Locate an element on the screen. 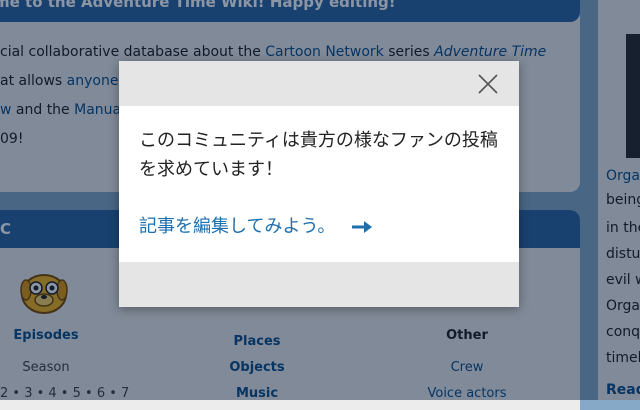  edit-article-label: 記事を編集してみよう。 is located at coordinates (237, 227).